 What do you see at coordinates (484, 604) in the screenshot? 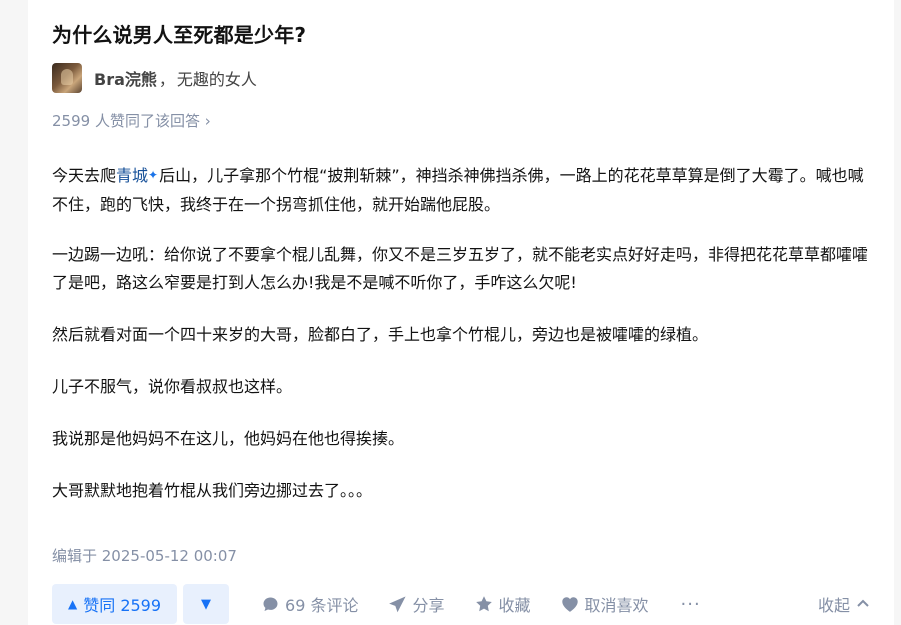
I see `star-icon` at bounding box center [484, 604].